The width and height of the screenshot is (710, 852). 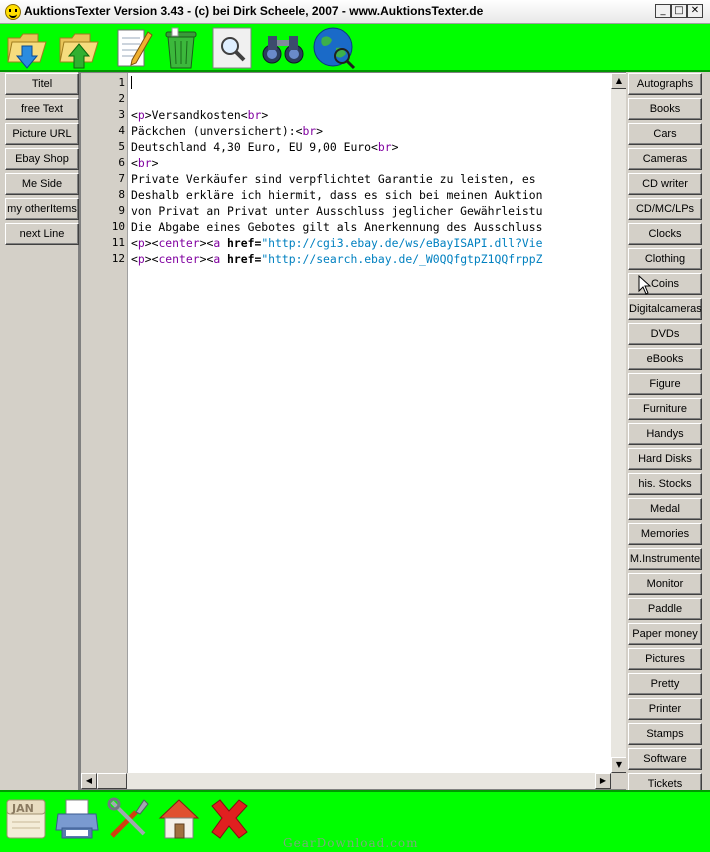 What do you see at coordinates (665, 584) in the screenshot?
I see `category-button-monitor: Monitor` at bounding box center [665, 584].